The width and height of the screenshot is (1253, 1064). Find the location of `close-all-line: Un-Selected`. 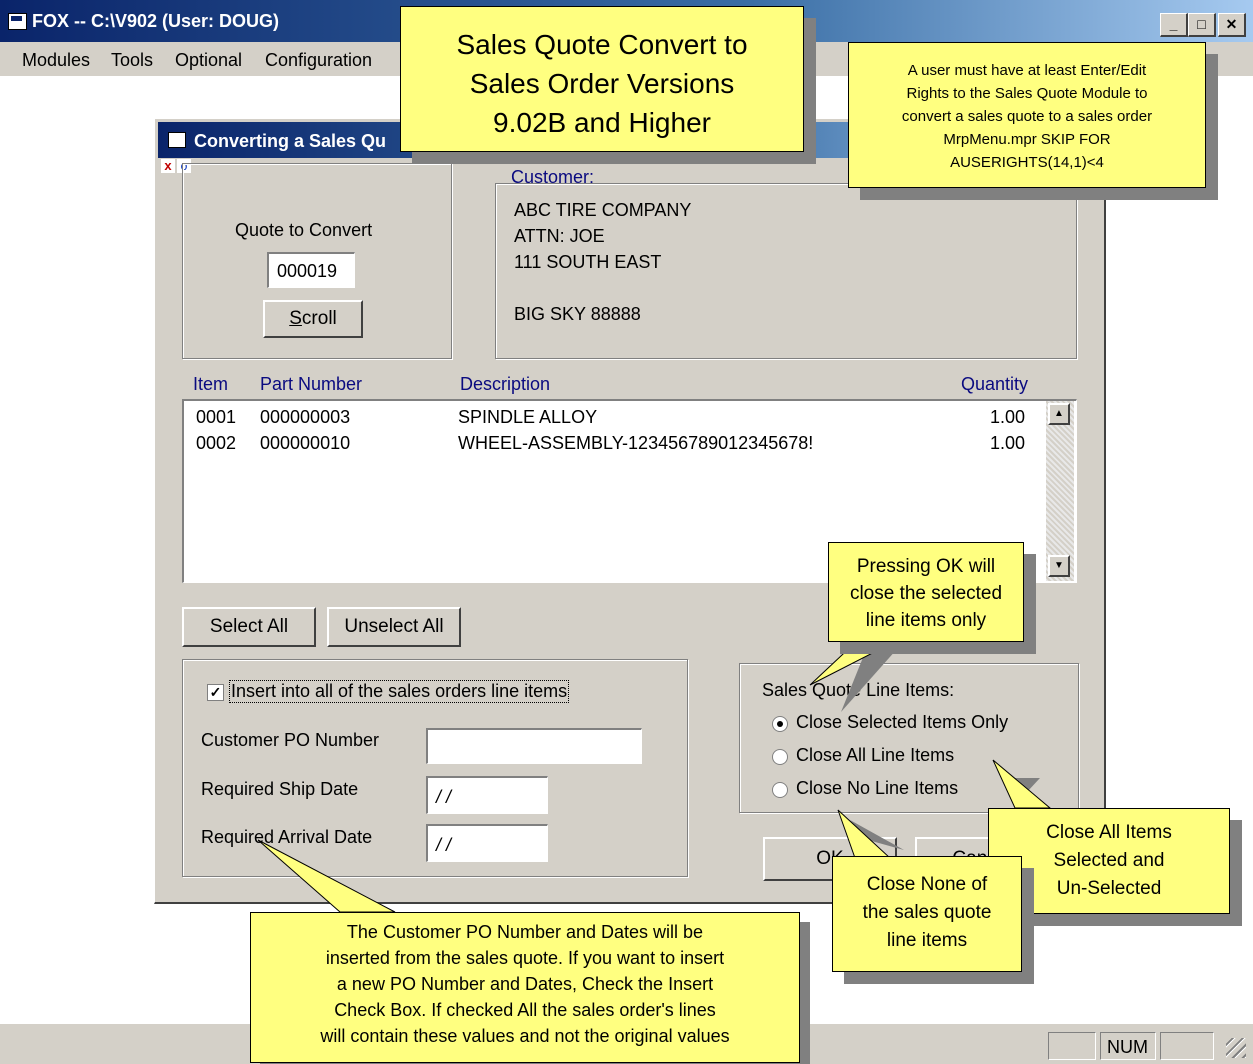

close-all-line: Un-Selected is located at coordinates (1109, 888).